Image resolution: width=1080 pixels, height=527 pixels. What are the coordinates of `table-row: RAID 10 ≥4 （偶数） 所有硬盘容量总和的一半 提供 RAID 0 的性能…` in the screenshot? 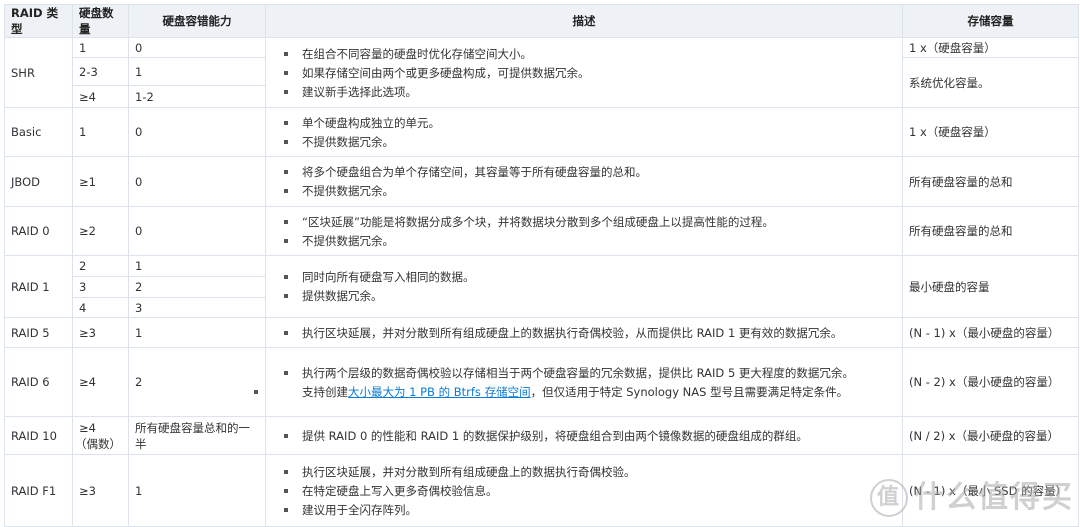 It's located at (541, 435).